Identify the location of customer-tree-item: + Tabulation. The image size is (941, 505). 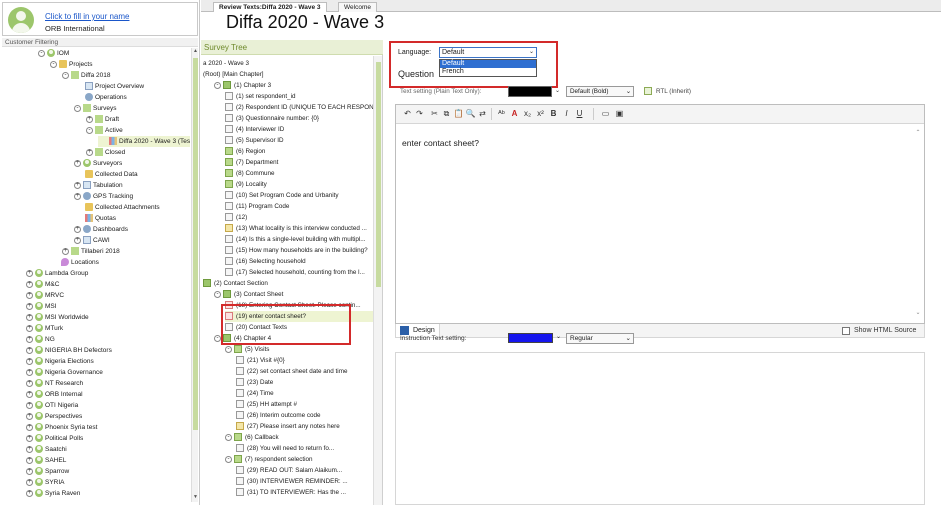
(132, 185).